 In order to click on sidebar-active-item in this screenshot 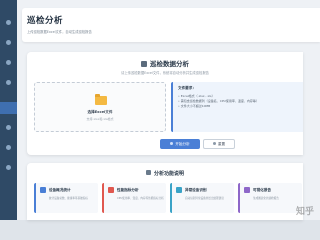, I will do `click(8, 108)`.